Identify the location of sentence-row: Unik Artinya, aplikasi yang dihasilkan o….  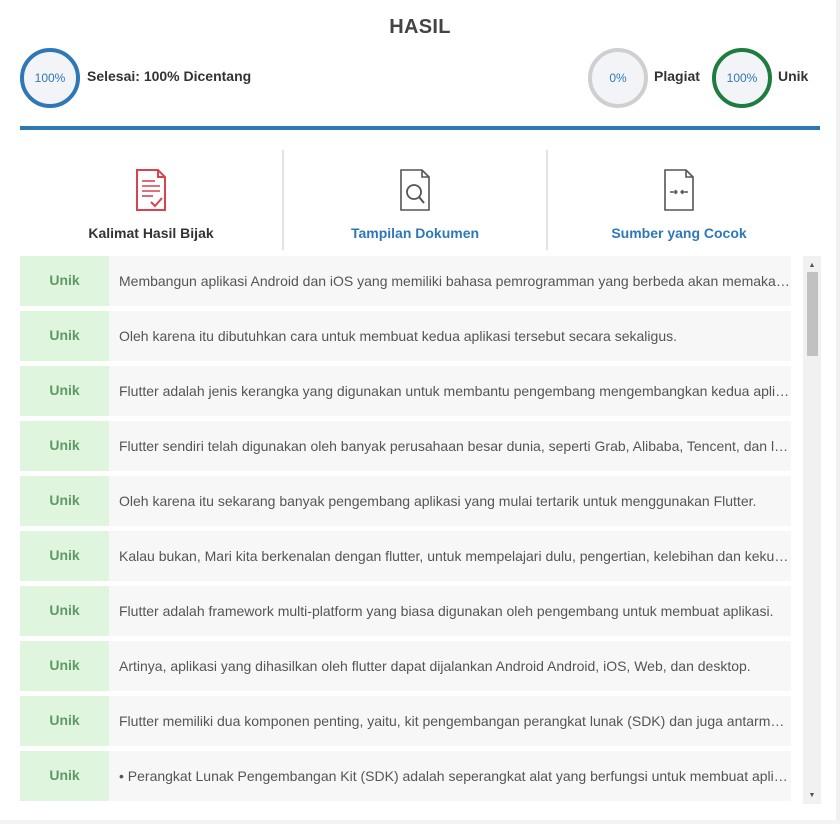
(405, 666).